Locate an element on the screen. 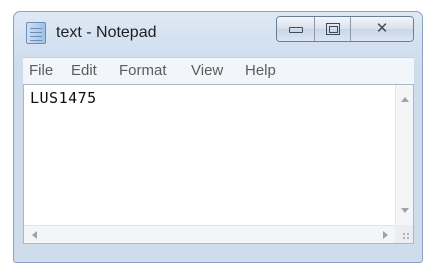 Image resolution: width=435 pixels, height=275 pixels. scroll-up-arrow-icon is located at coordinates (405, 99).